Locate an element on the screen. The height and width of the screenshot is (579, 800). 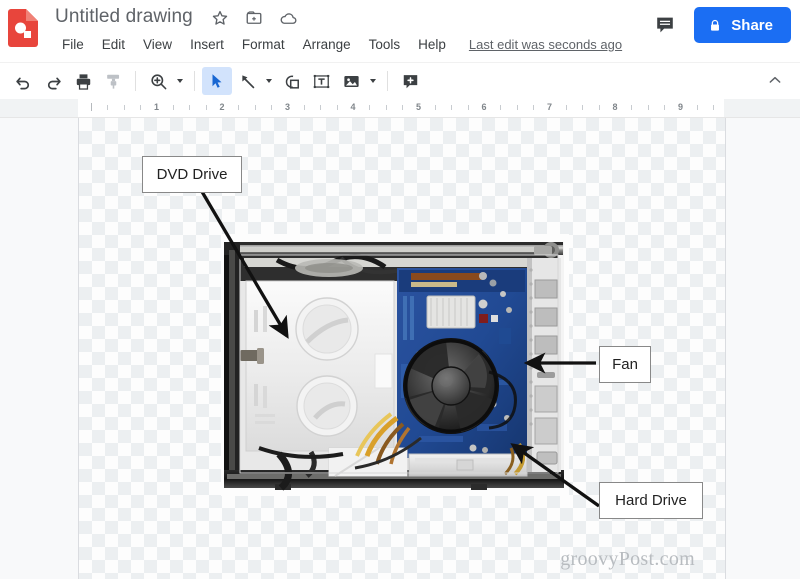
zoom-icon is located at coordinates (158, 81).